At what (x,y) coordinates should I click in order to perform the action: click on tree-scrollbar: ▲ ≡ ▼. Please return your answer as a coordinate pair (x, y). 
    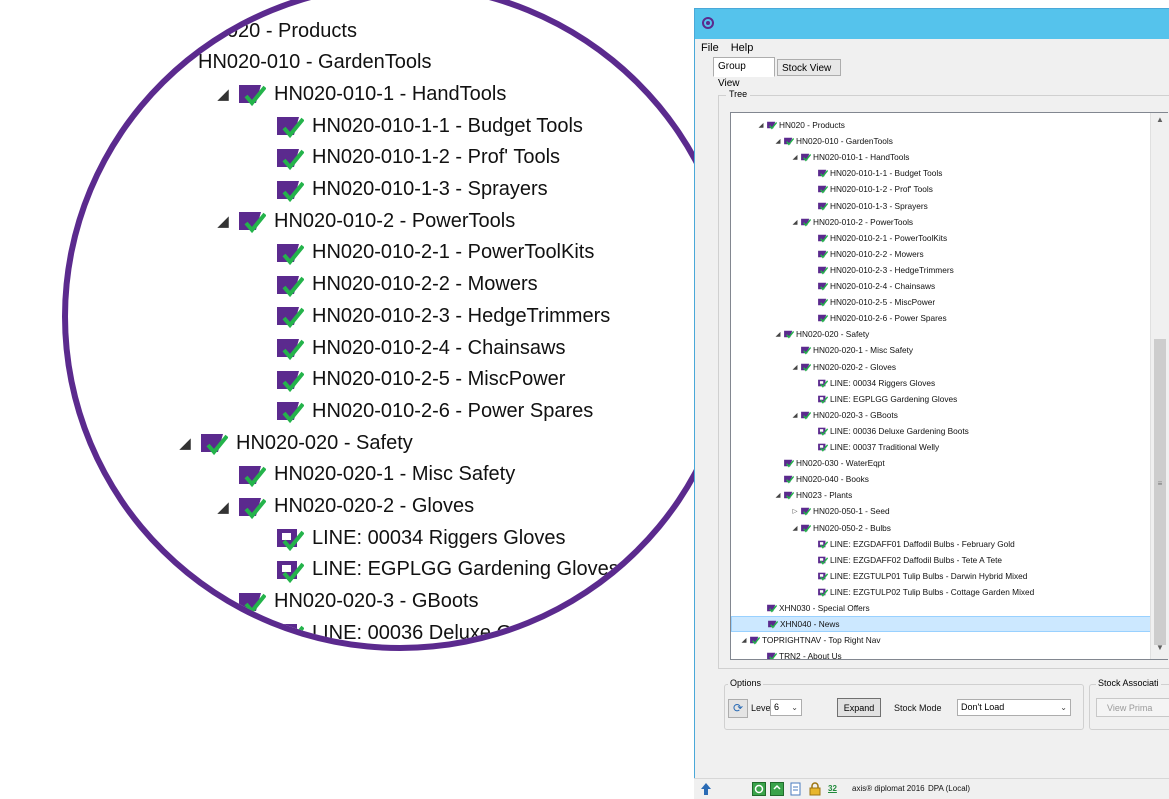
    Looking at the image, I should click on (1159, 386).